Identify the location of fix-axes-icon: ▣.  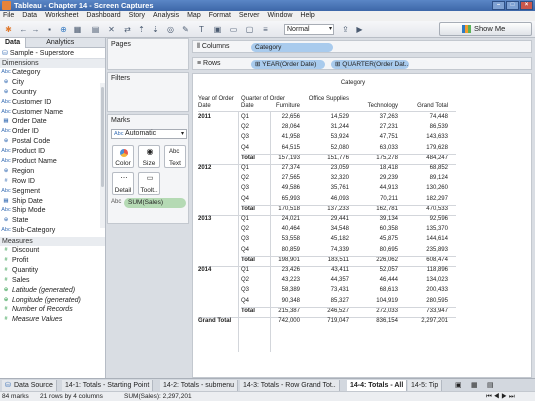
(217, 29).